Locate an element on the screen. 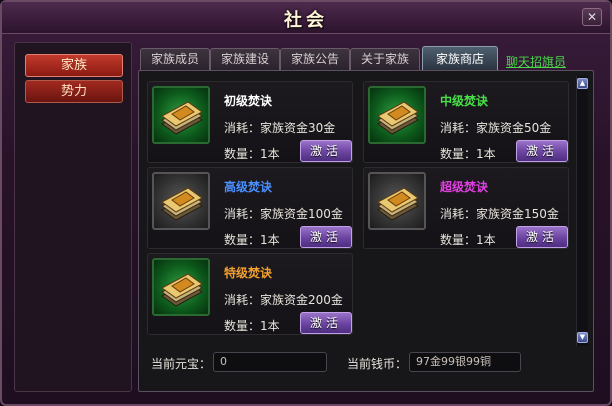 The image size is (612, 406). tab-family-shop: 家族商店 is located at coordinates (460, 58).